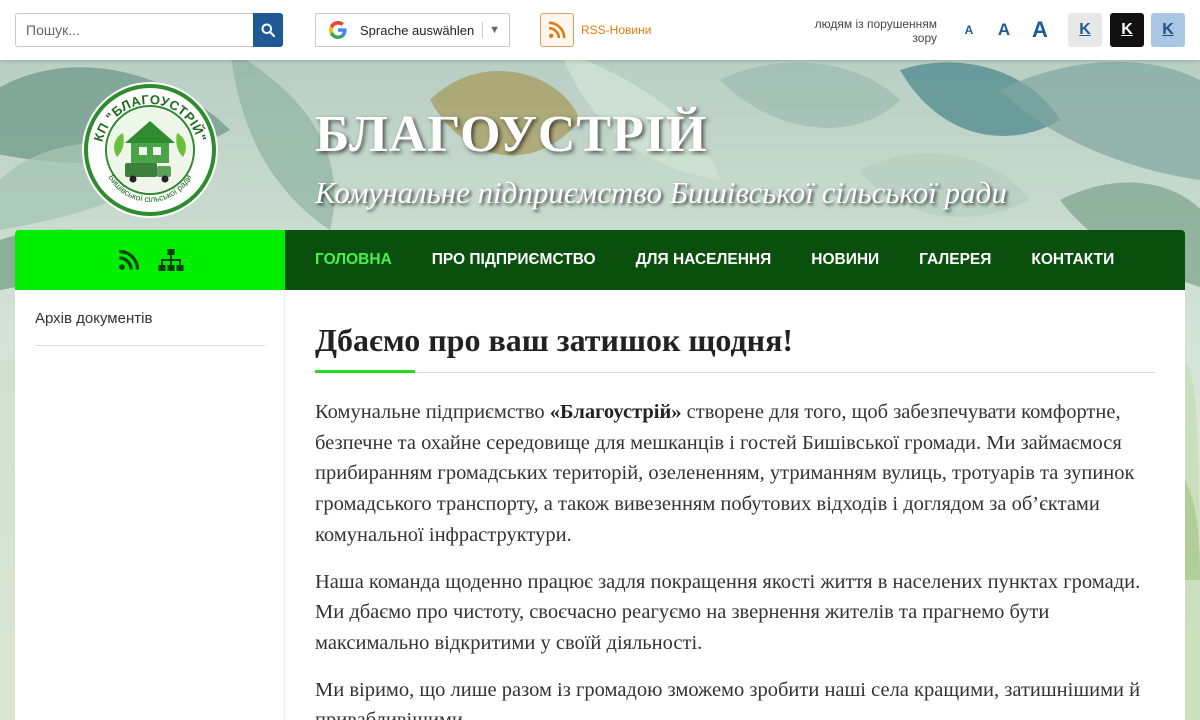  Describe the element at coordinates (511, 134) in the screenshot. I see `site-title: БЛАГОУСТРІЙ` at that location.